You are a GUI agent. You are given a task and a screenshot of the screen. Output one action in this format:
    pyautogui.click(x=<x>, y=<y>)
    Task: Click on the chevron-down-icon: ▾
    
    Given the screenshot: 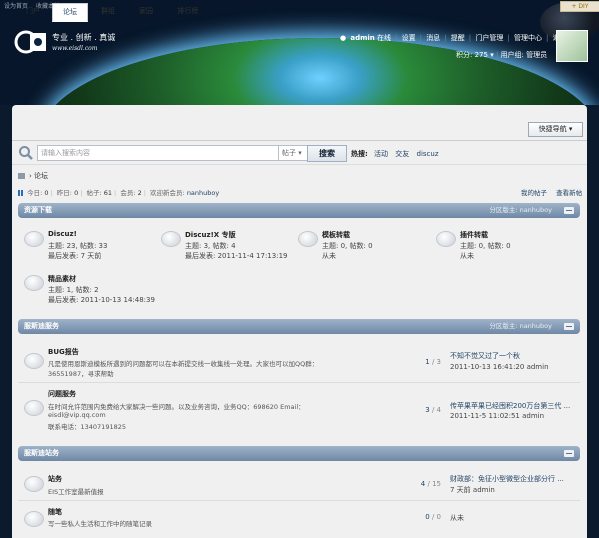 What is the action you would take?
    pyautogui.click(x=492, y=55)
    